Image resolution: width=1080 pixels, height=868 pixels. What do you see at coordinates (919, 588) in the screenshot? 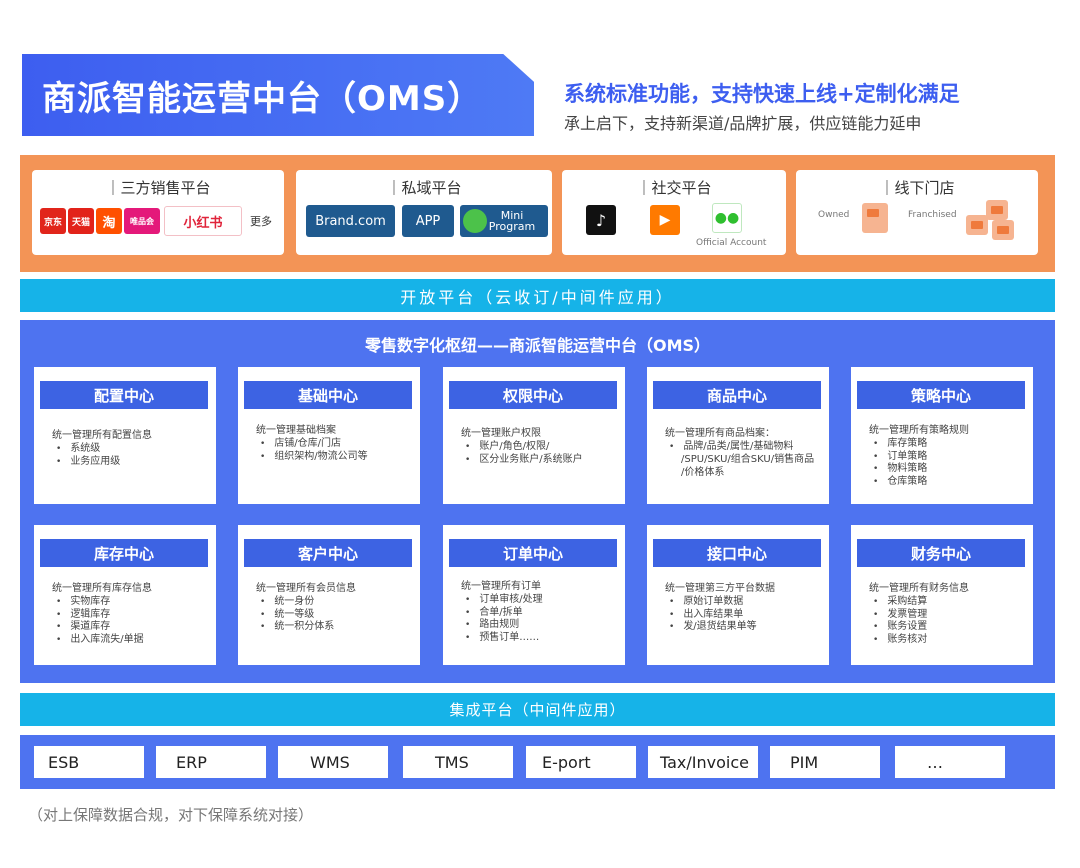
I see `module-intro: 统一管理所有财务信息` at bounding box center [919, 588].